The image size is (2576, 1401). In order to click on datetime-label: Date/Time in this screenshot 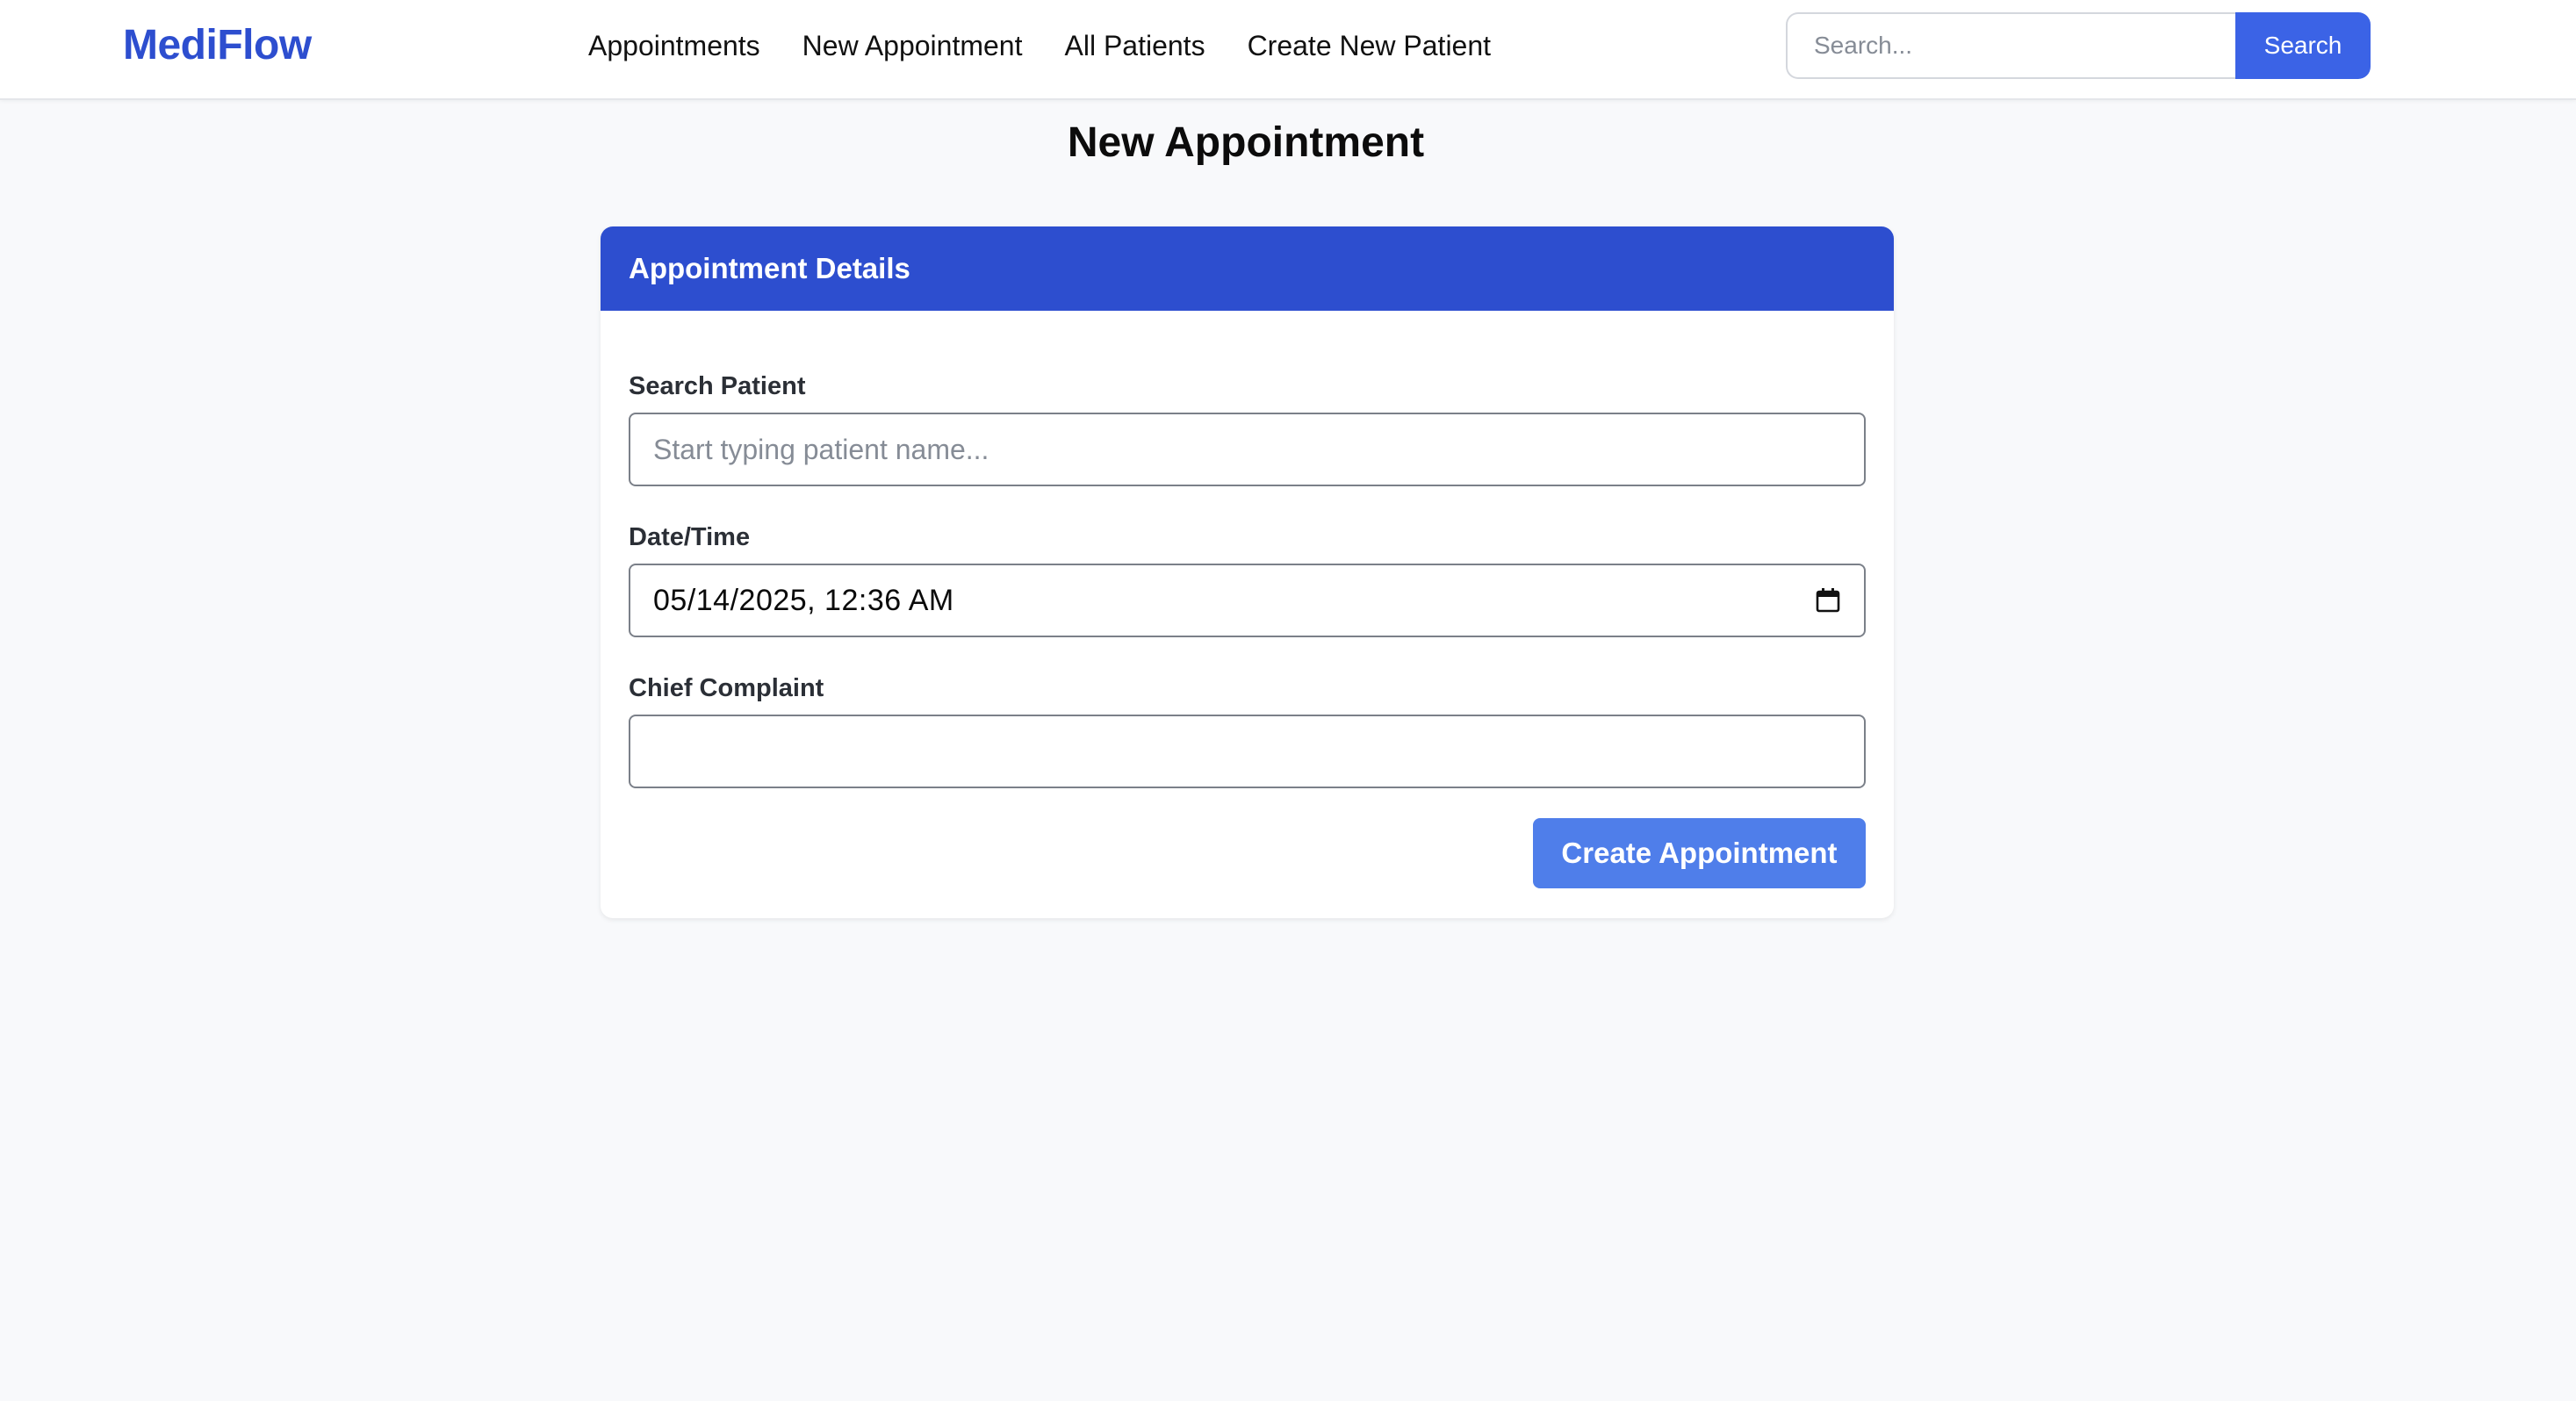, I will do `click(690, 537)`.